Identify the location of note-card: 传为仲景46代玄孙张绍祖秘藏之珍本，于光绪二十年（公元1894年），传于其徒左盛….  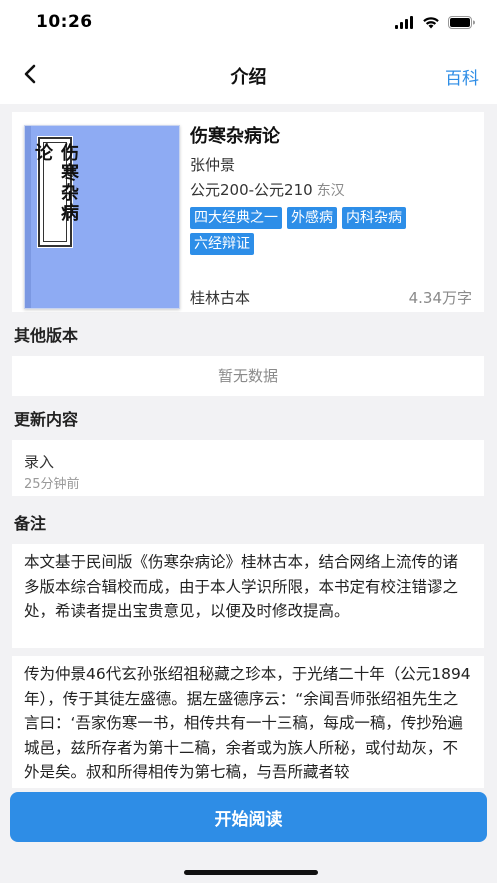
(248, 722).